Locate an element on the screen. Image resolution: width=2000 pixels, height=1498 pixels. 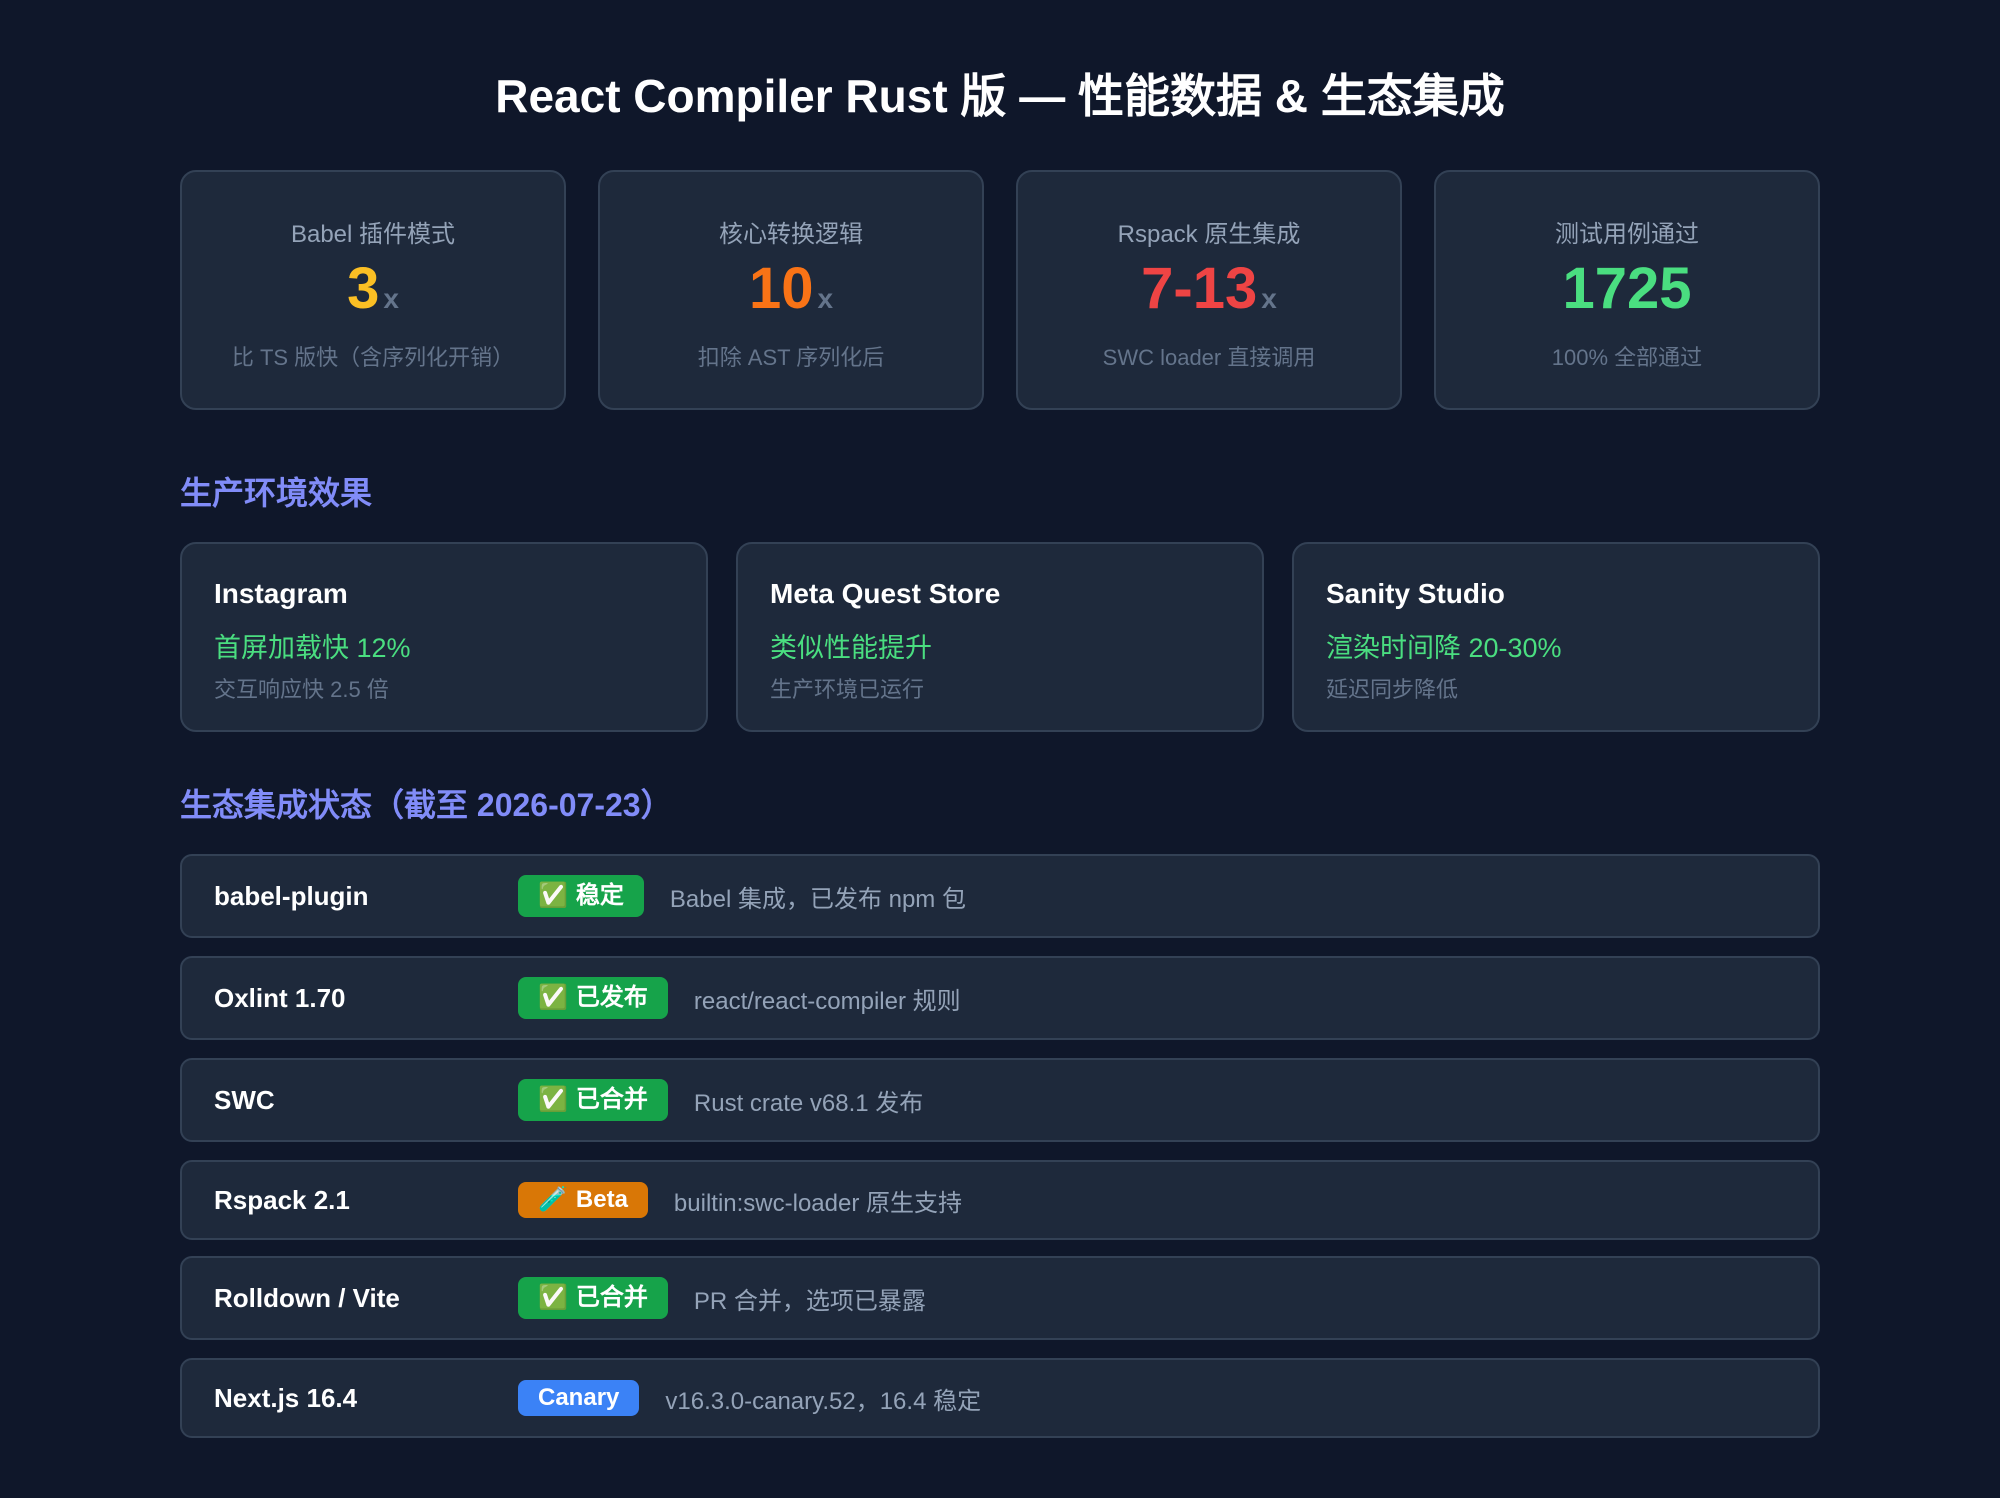
badge-label: 已发布 is located at coordinates (611, 997).